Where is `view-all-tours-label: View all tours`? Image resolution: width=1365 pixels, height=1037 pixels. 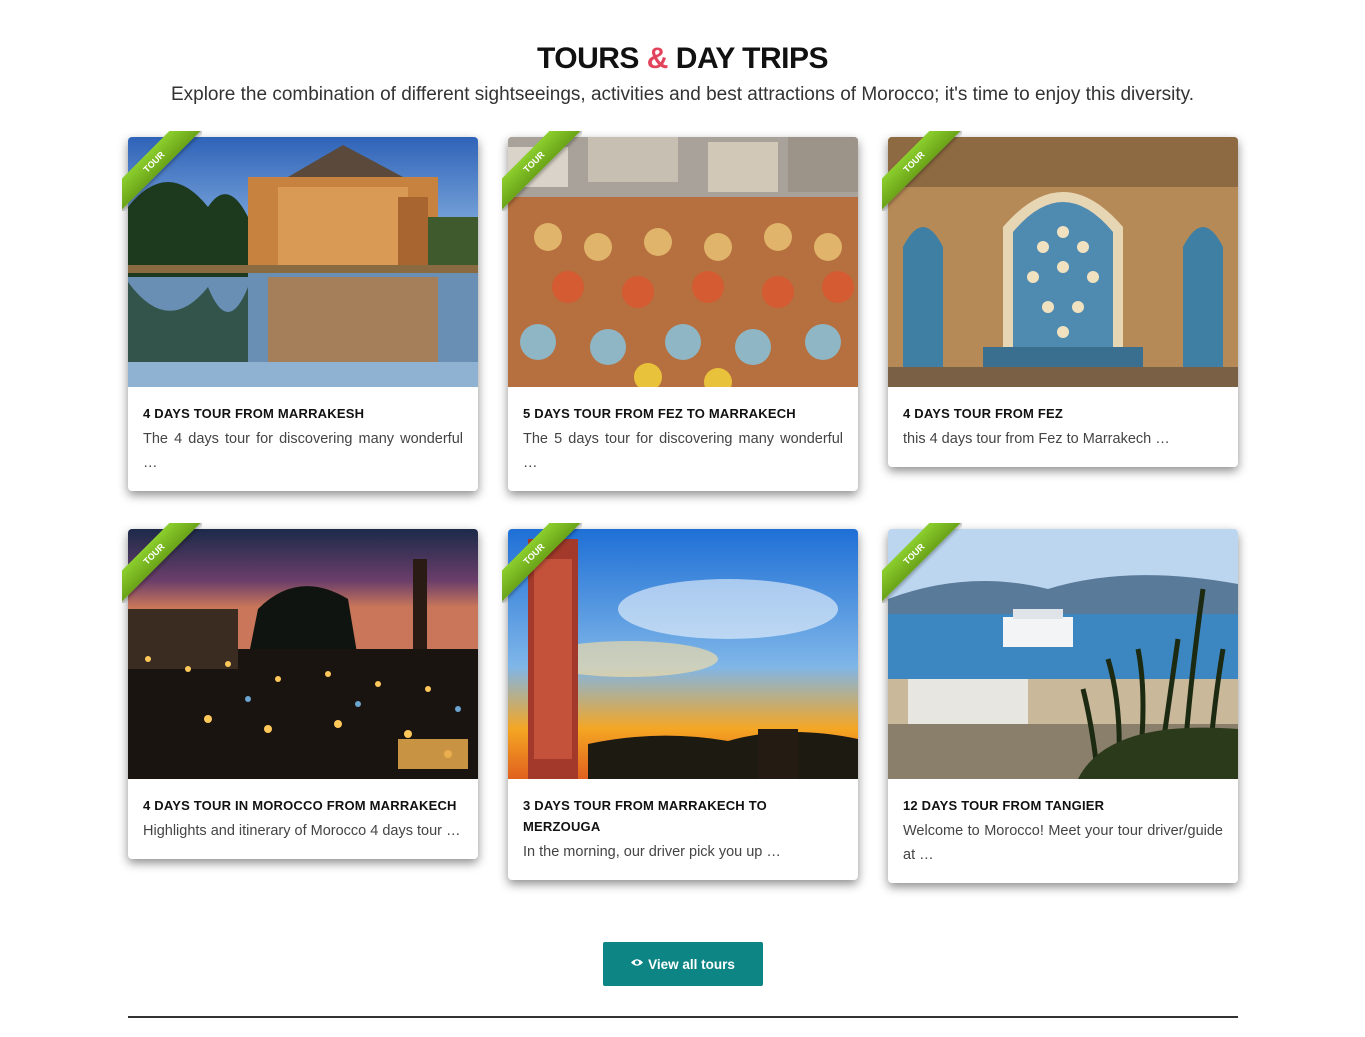 view-all-tours-label: View all tours is located at coordinates (691, 964).